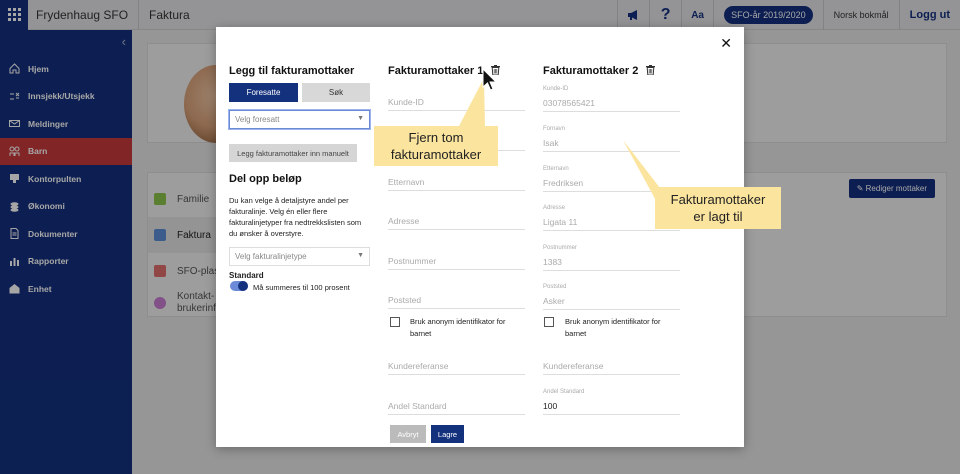 This screenshot has width=960, height=474. I want to click on callout-remove-line1: Fjern tom, so click(436, 137).